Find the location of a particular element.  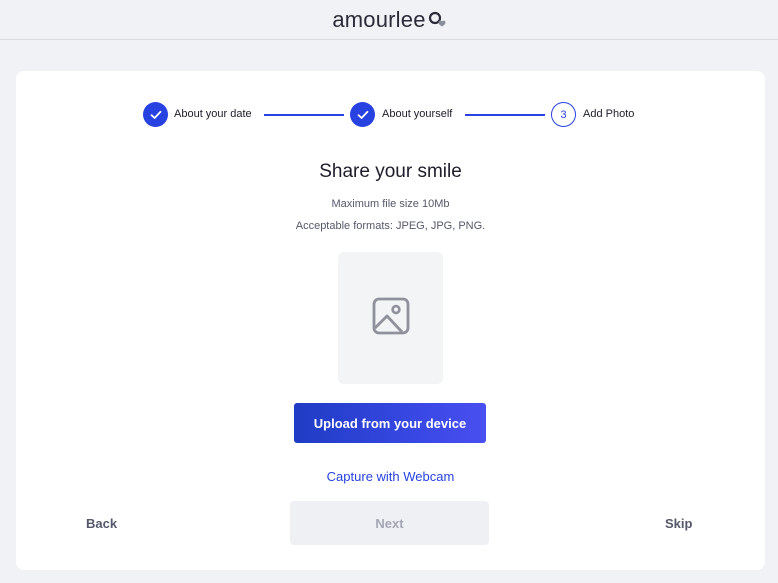

top-bar: amourlee is located at coordinates (389, 20).